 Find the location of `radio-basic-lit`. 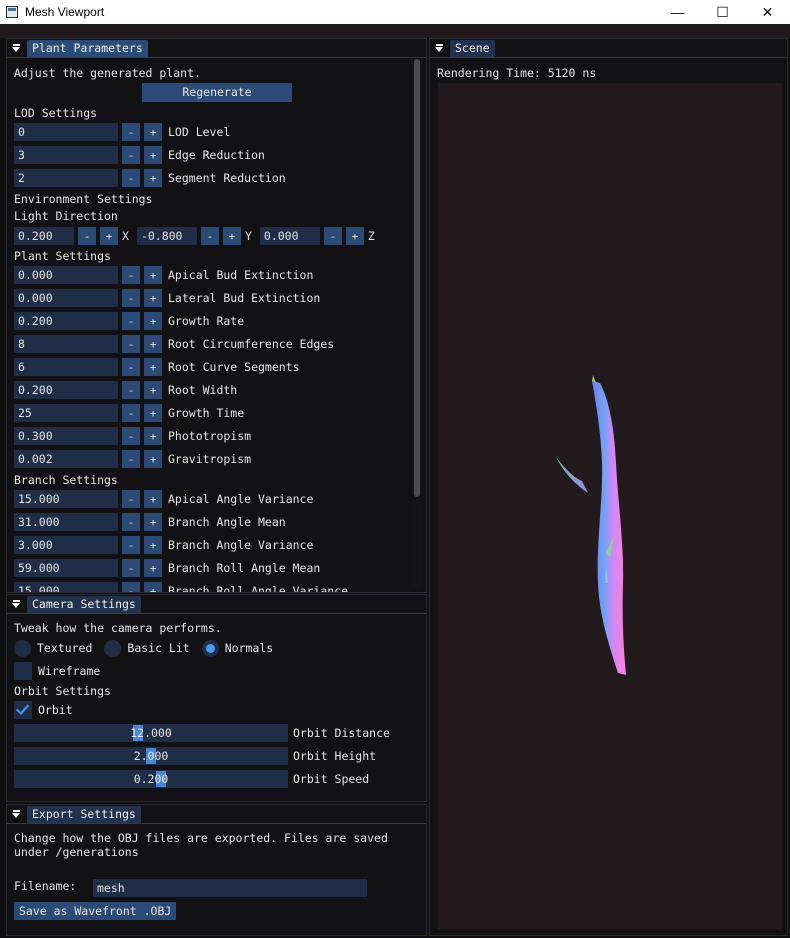

radio-basic-lit is located at coordinates (113, 648).